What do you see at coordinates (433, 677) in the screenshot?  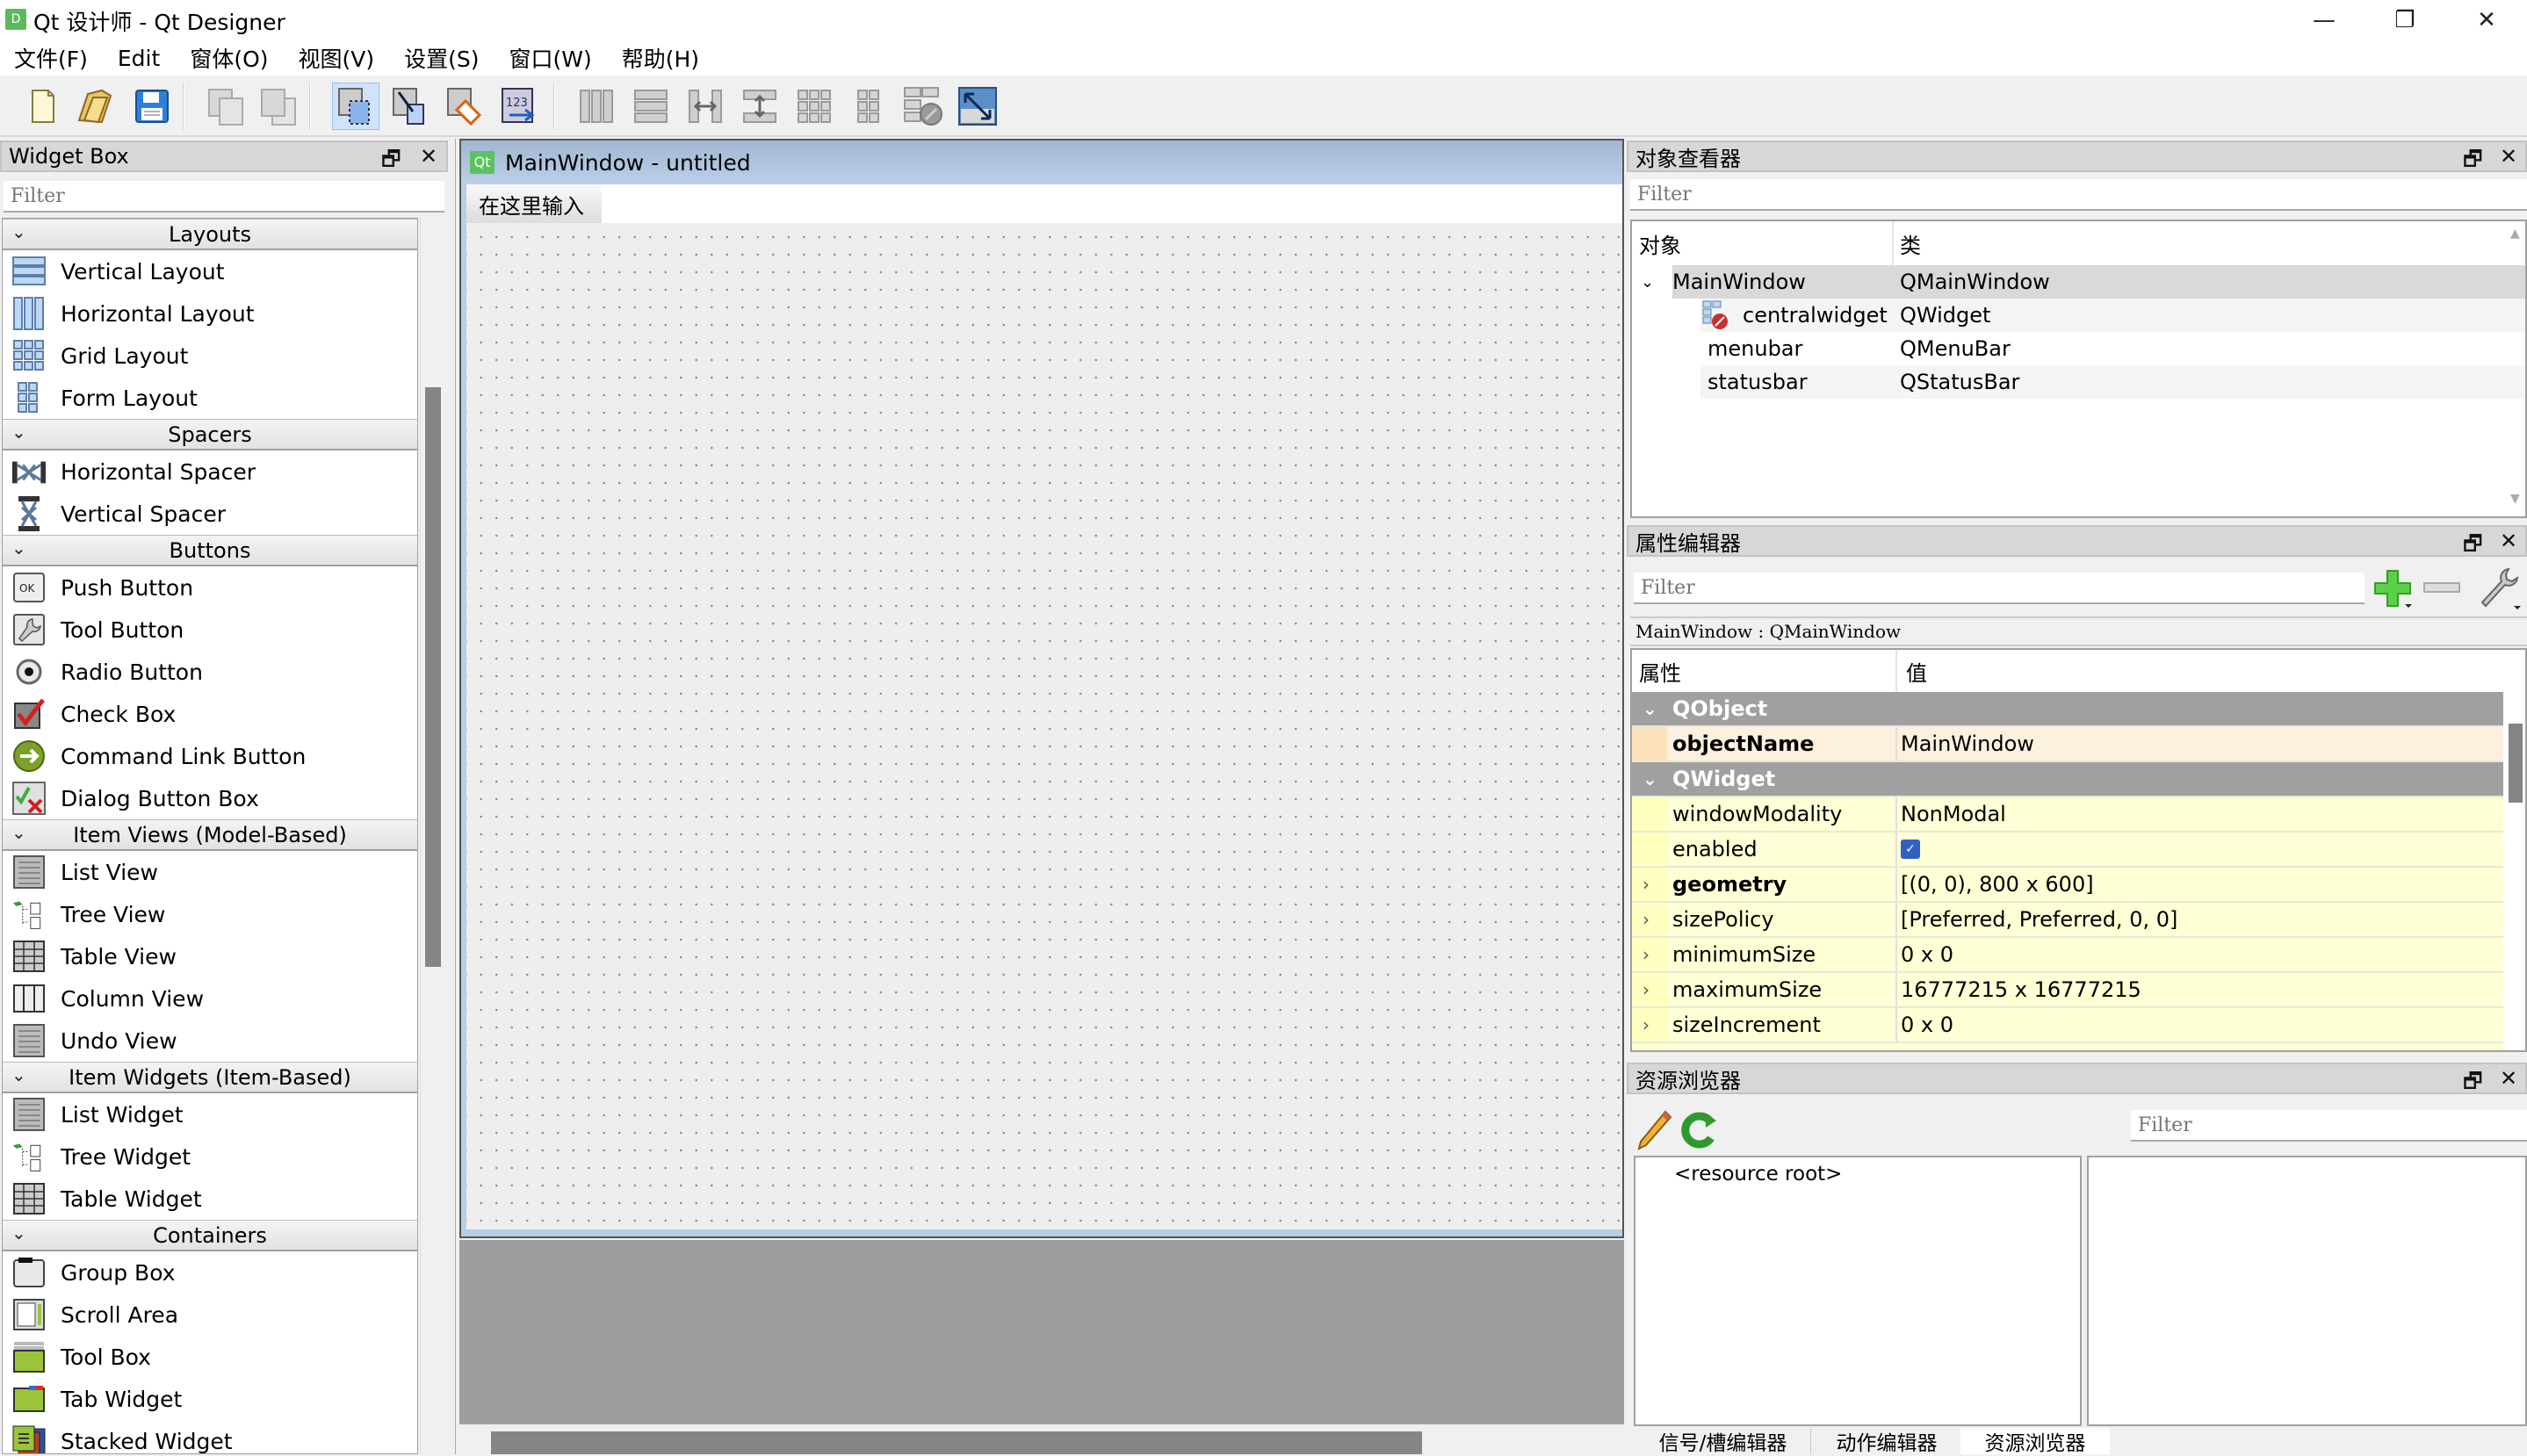 I see `widget-box-scroll-thumb` at bounding box center [433, 677].